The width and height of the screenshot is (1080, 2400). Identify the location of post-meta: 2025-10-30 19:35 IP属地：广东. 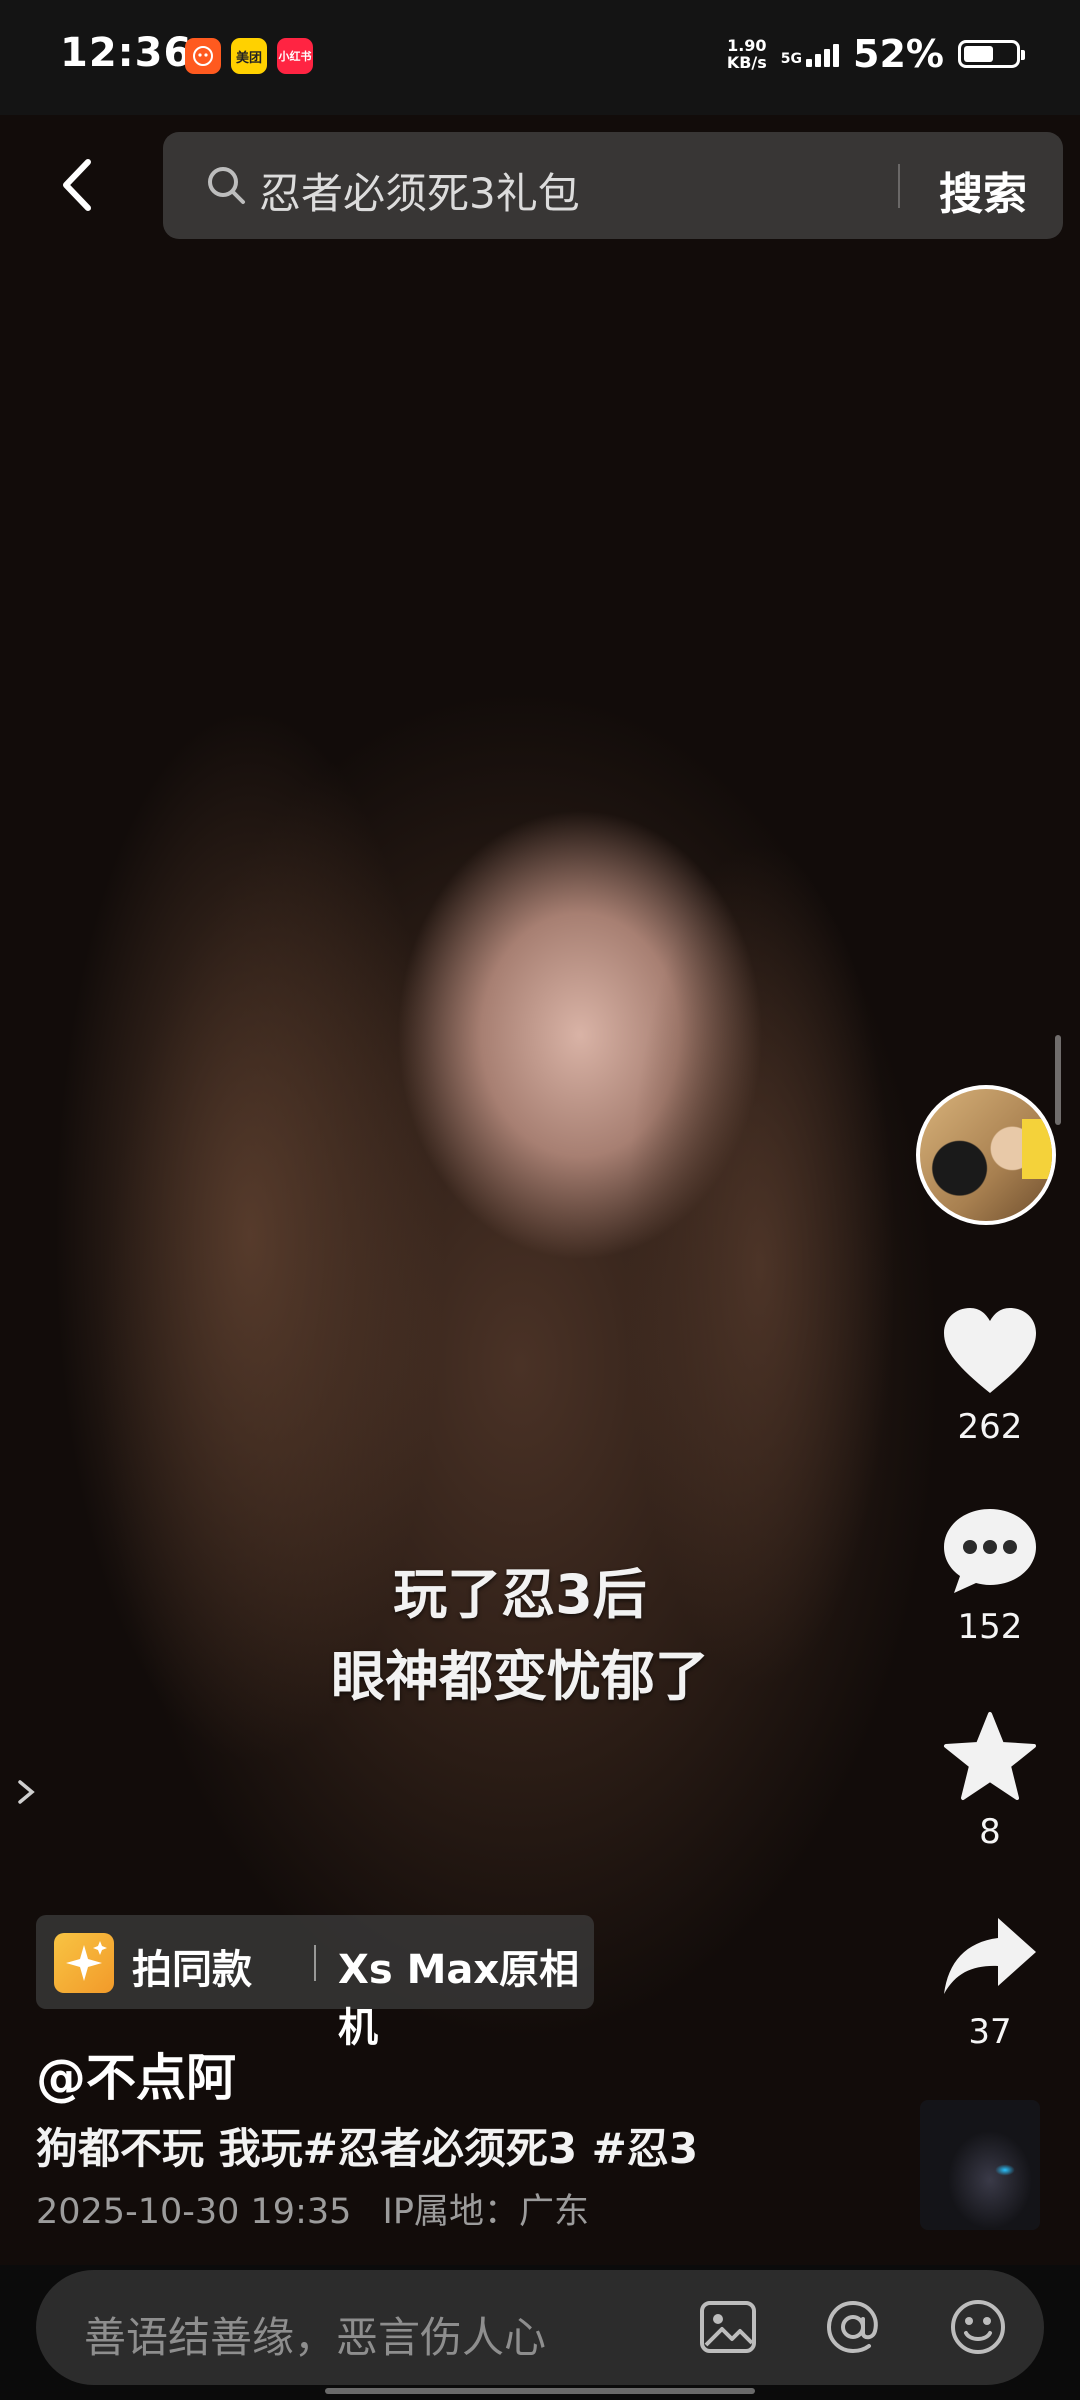
(312, 2208).